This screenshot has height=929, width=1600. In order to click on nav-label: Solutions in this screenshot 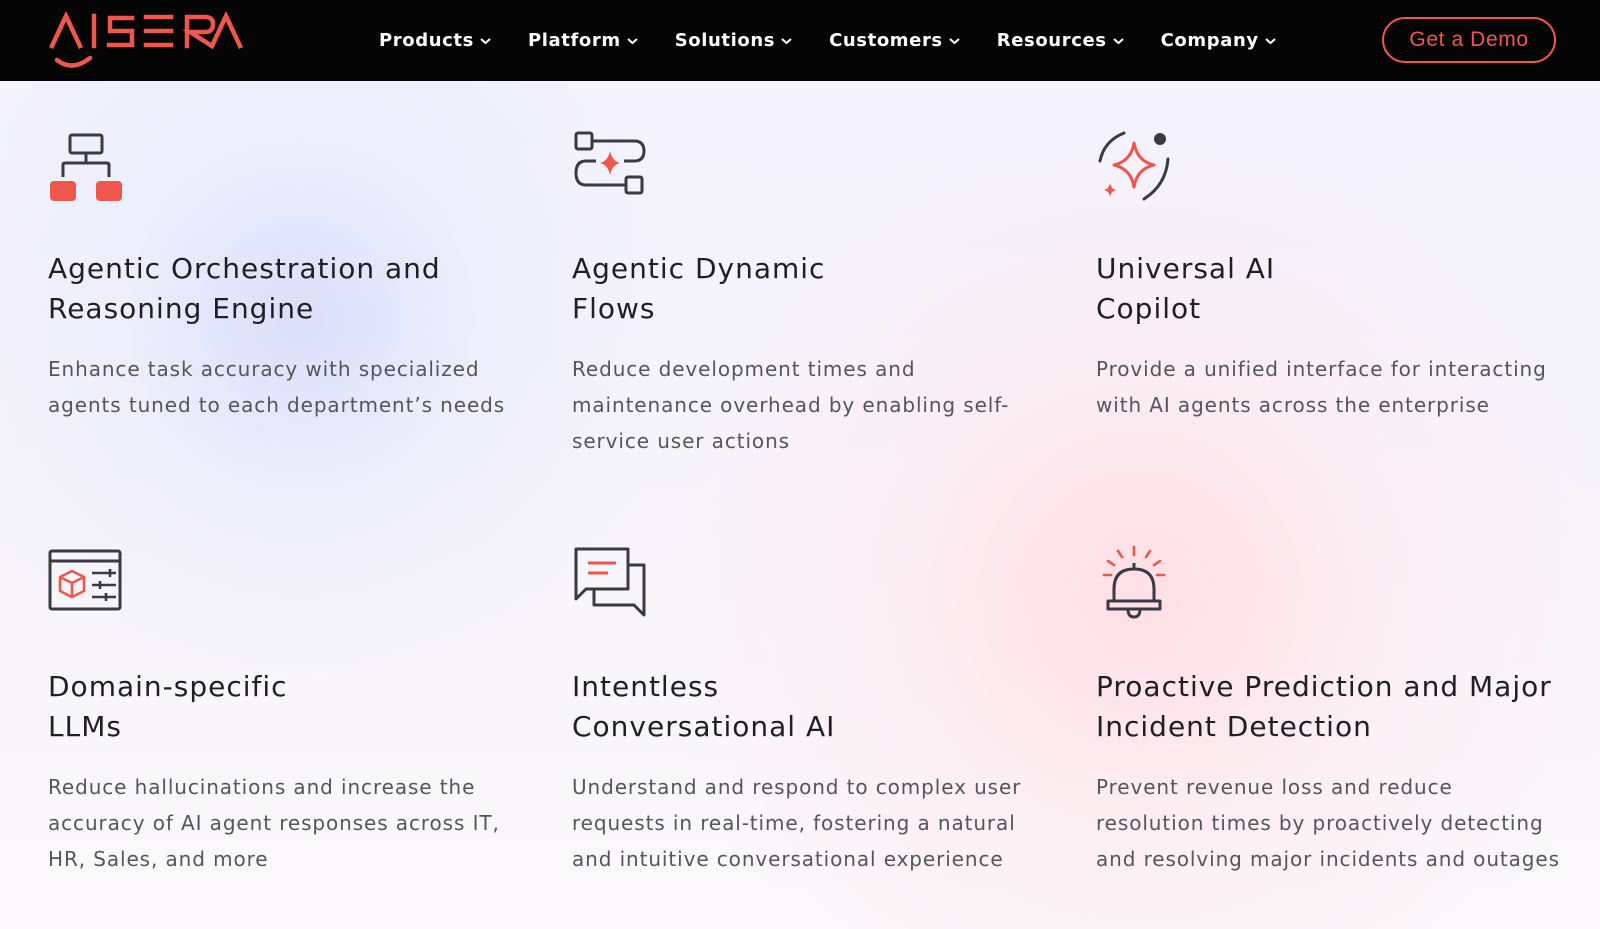, I will do `click(725, 40)`.